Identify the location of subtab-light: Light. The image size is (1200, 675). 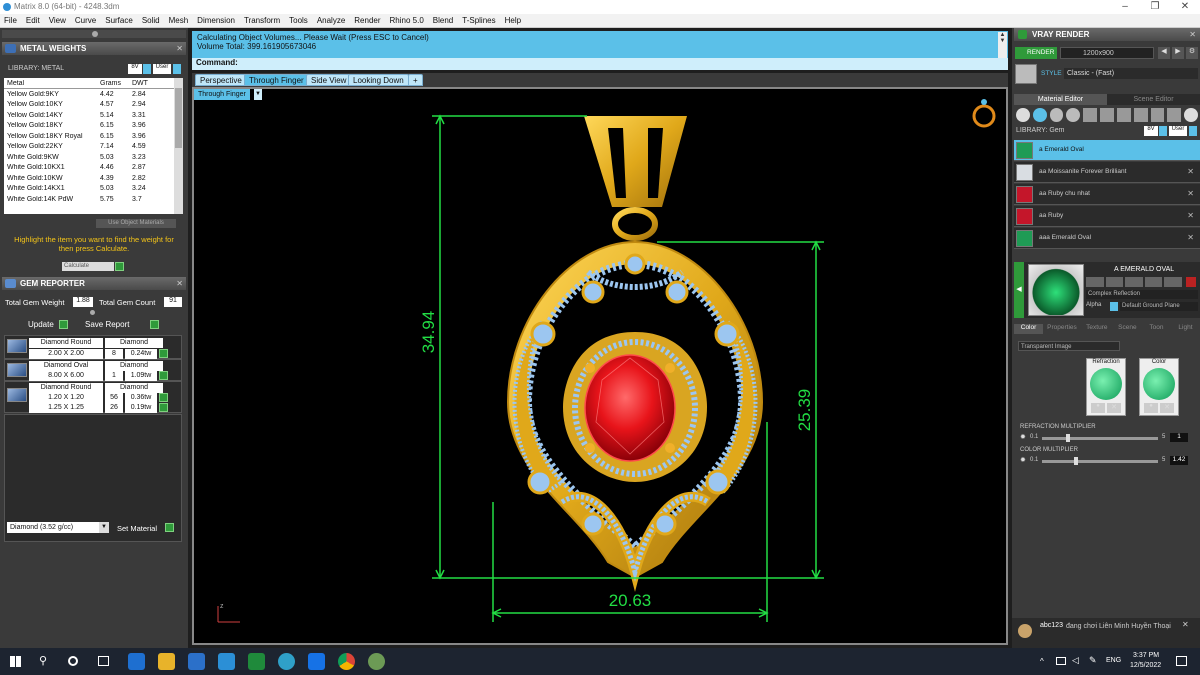
(1185, 329).